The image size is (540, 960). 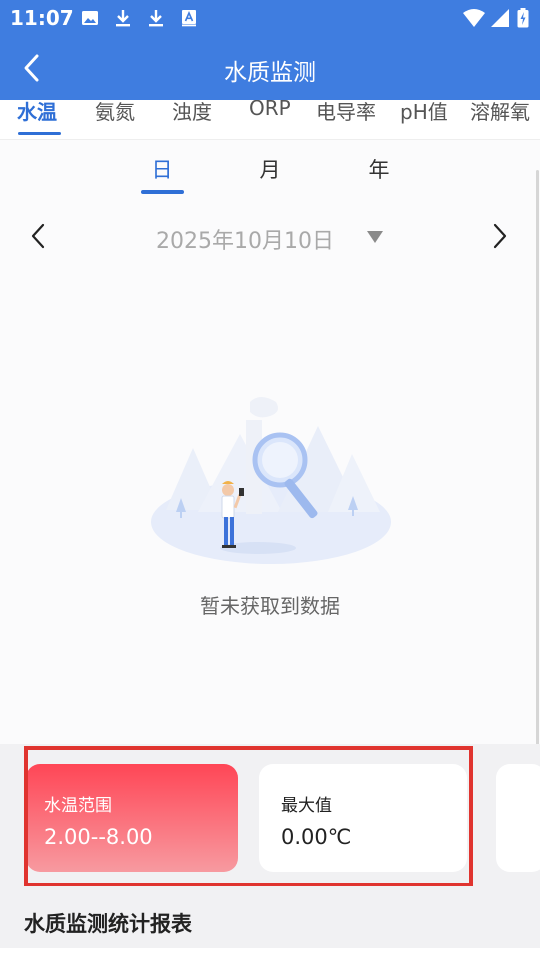 What do you see at coordinates (162, 169) in the screenshot?
I see `period-tab-day: 日` at bounding box center [162, 169].